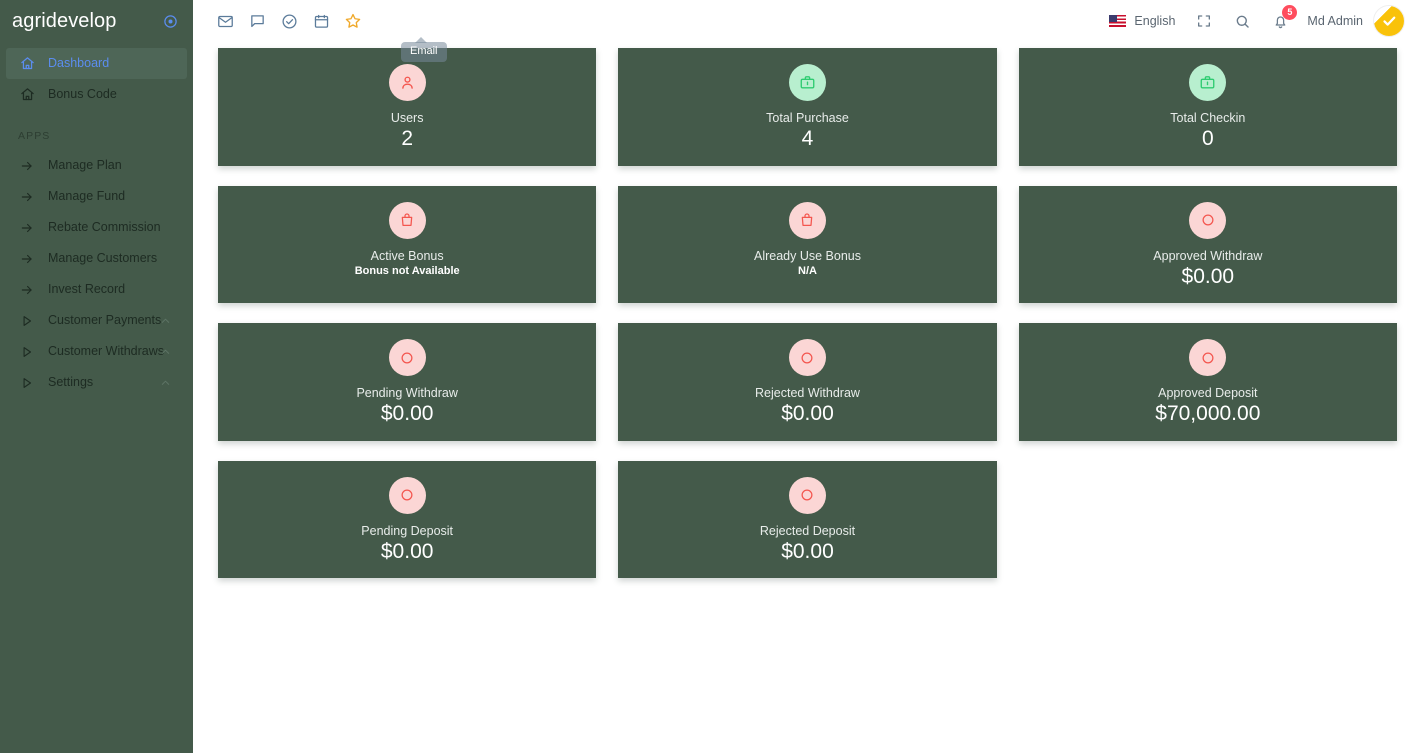 Image resolution: width=1419 pixels, height=753 pixels. I want to click on topbar: English 5 Md Admin, so click(806, 21).